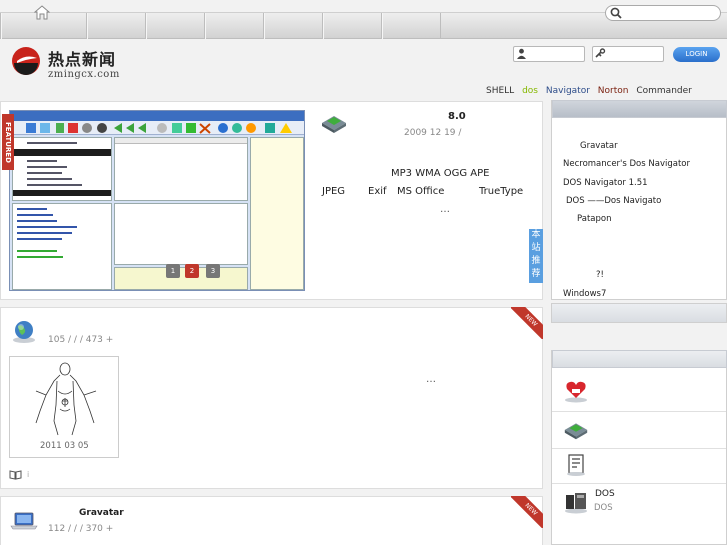 The image size is (727, 545). Describe the element at coordinates (613, 201) in the screenshot. I see `sidebar-list-item: DOS ——Dos Navigato` at that location.